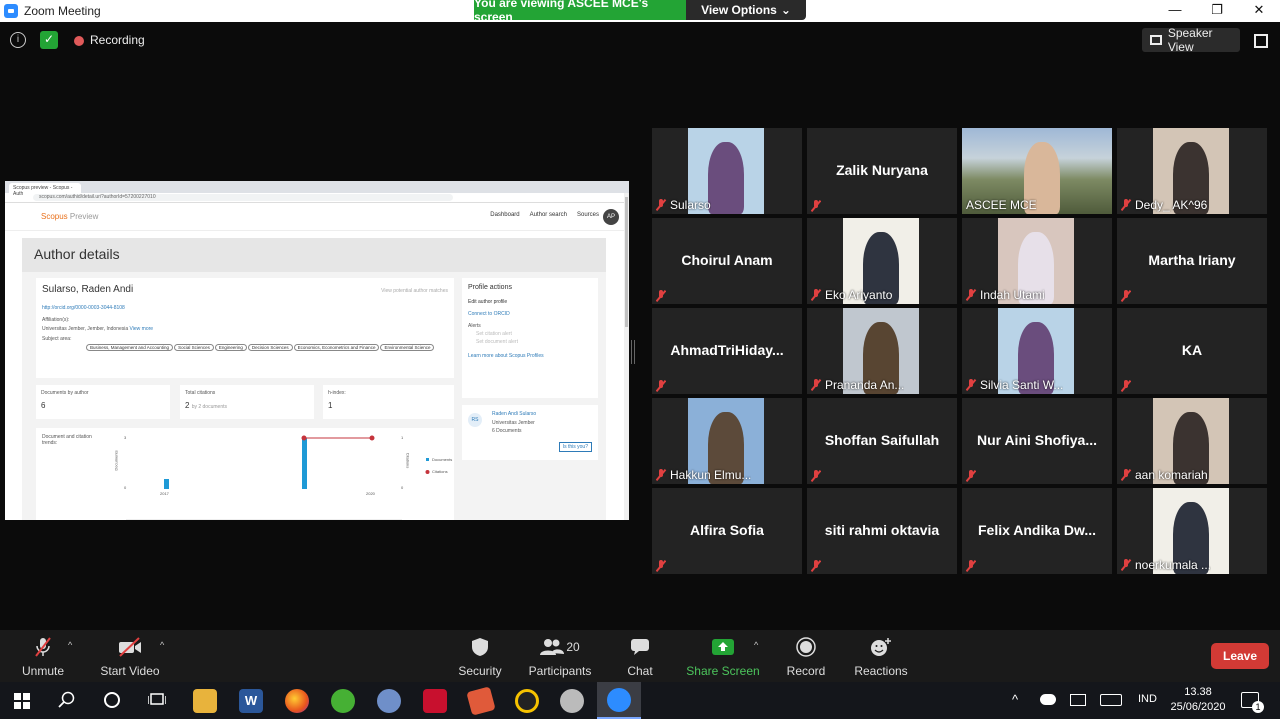 The height and width of the screenshot is (719, 1280). I want to click on scopus-nav: Dashboard Author search Sources, so click(544, 215).